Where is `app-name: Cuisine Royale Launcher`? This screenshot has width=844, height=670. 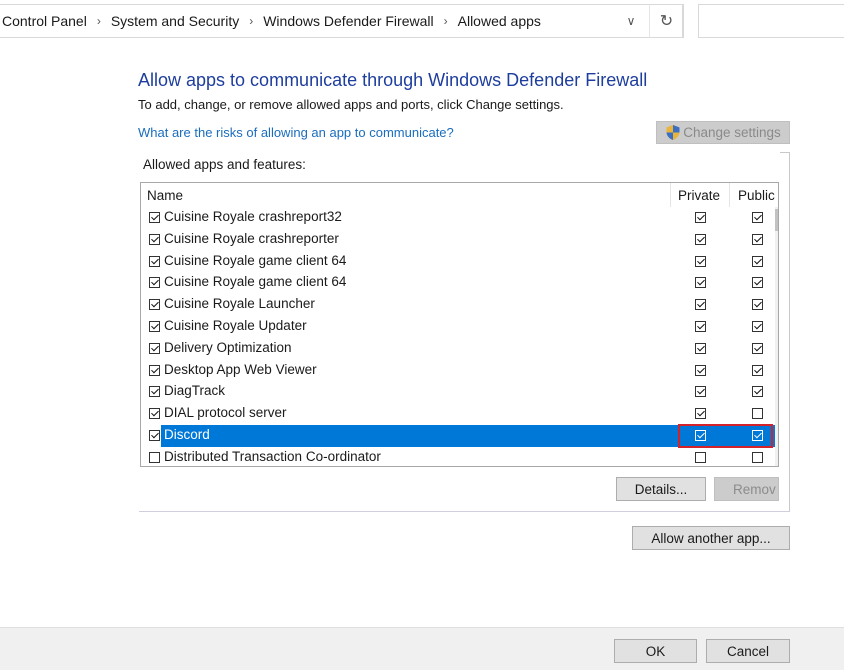 app-name: Cuisine Royale Launcher is located at coordinates (239, 304).